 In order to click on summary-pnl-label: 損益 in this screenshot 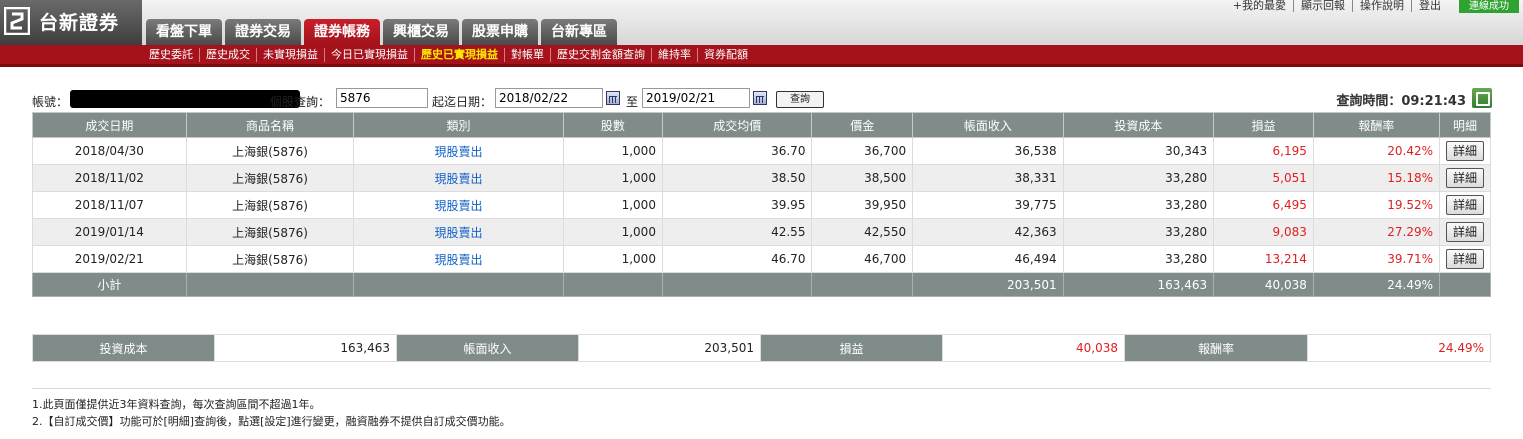, I will do `click(851, 348)`.